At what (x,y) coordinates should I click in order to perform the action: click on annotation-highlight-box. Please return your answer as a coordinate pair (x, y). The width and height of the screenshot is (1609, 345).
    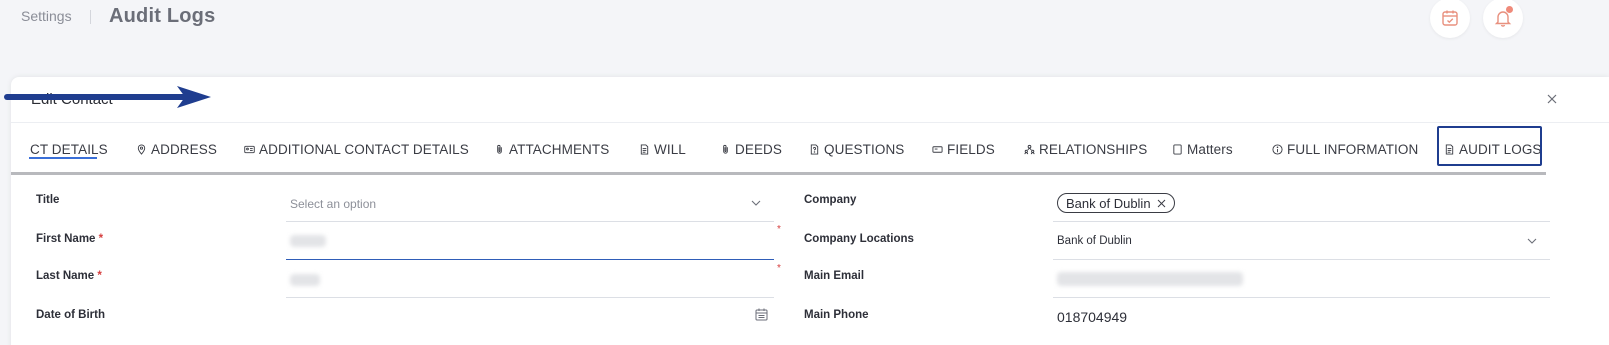
    Looking at the image, I should click on (1489, 146).